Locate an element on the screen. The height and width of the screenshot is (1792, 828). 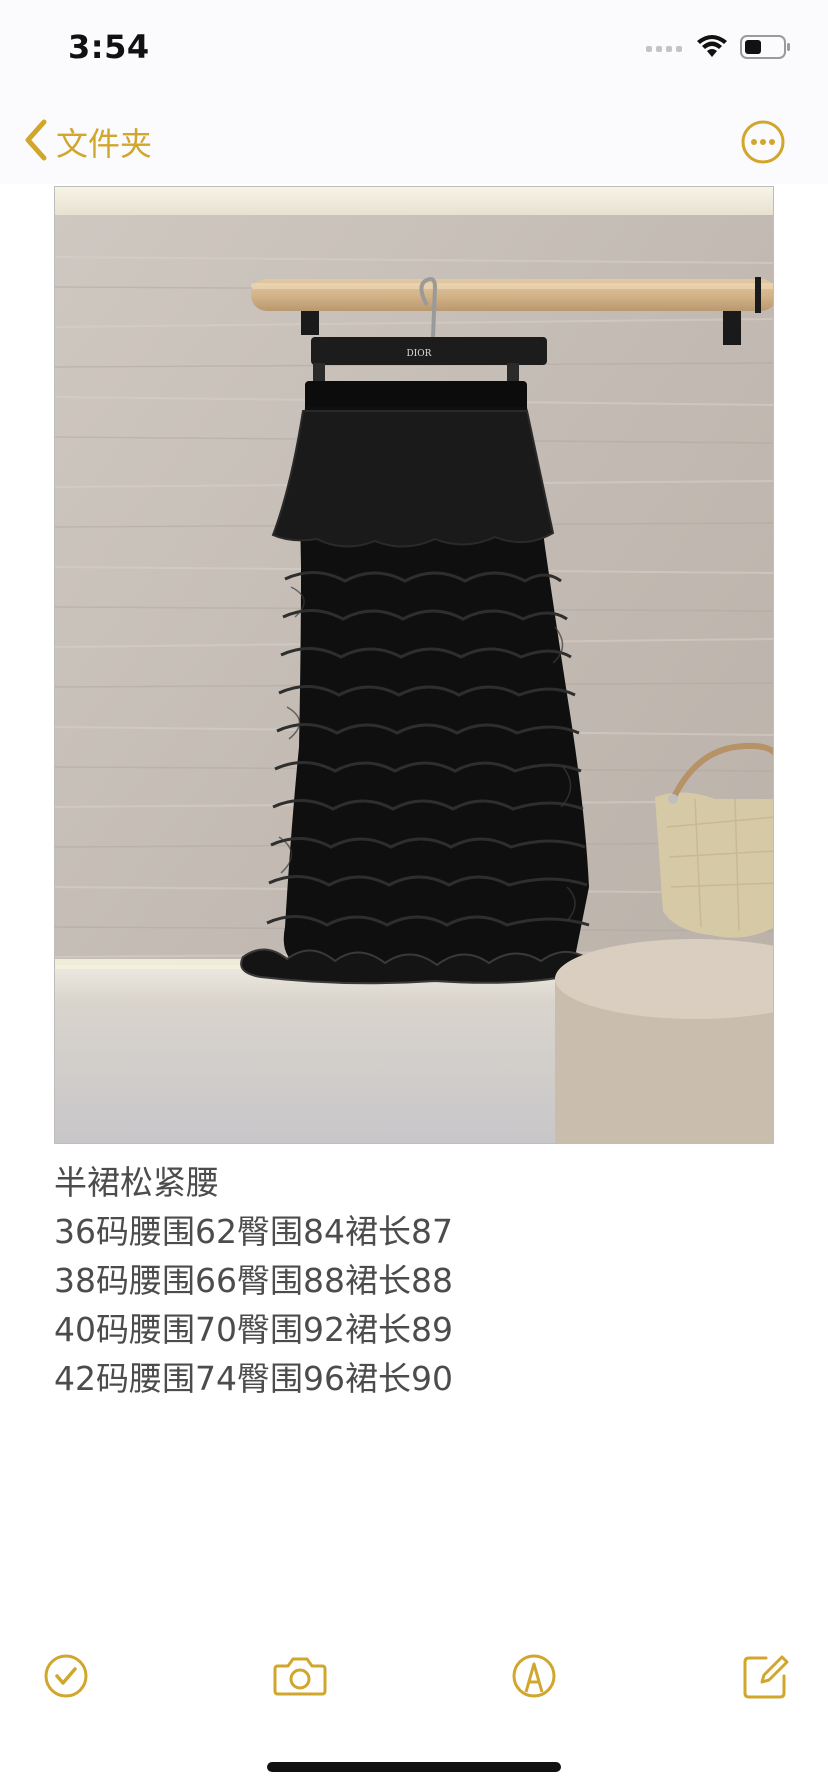
bottom-toolbar is located at coordinates (414, 1680).